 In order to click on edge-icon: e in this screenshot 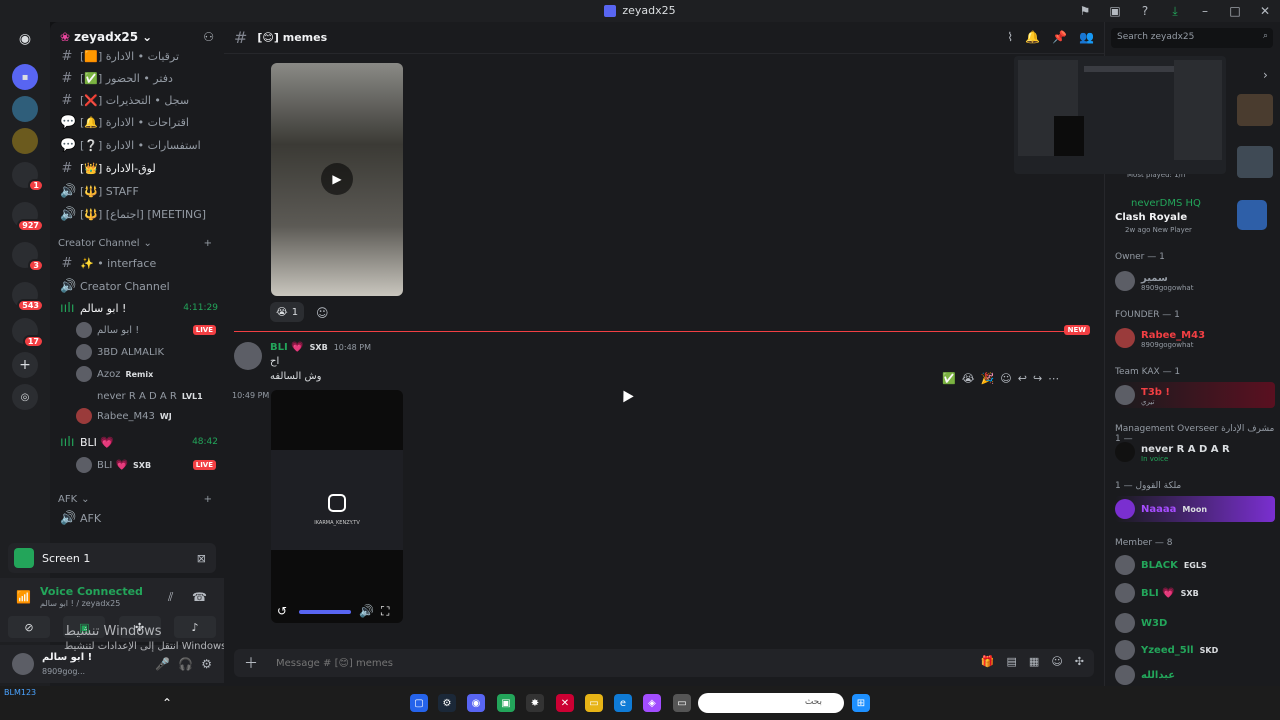, I will do `click(623, 703)`.